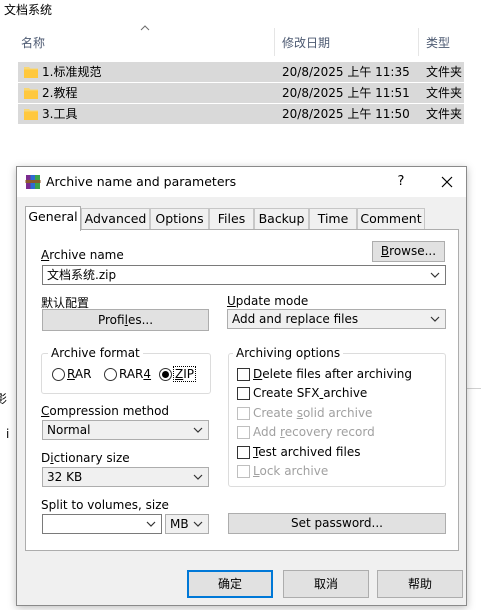 The height and width of the screenshot is (610, 481). I want to click on checkbox-lock-archive, so click(243, 471).